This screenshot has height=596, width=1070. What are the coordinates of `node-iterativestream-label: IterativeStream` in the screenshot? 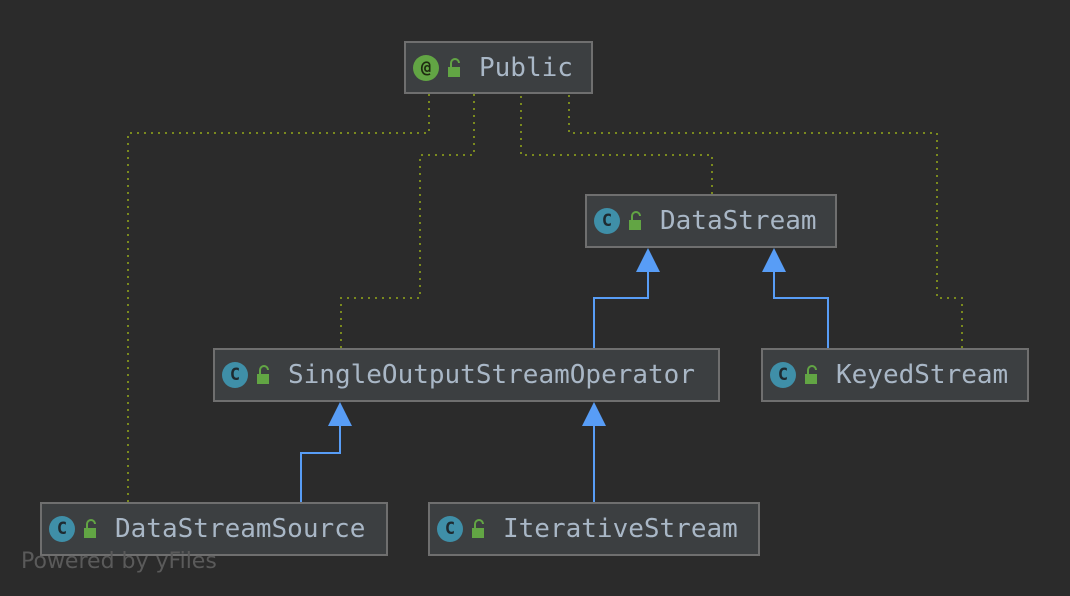 It's located at (620, 529).